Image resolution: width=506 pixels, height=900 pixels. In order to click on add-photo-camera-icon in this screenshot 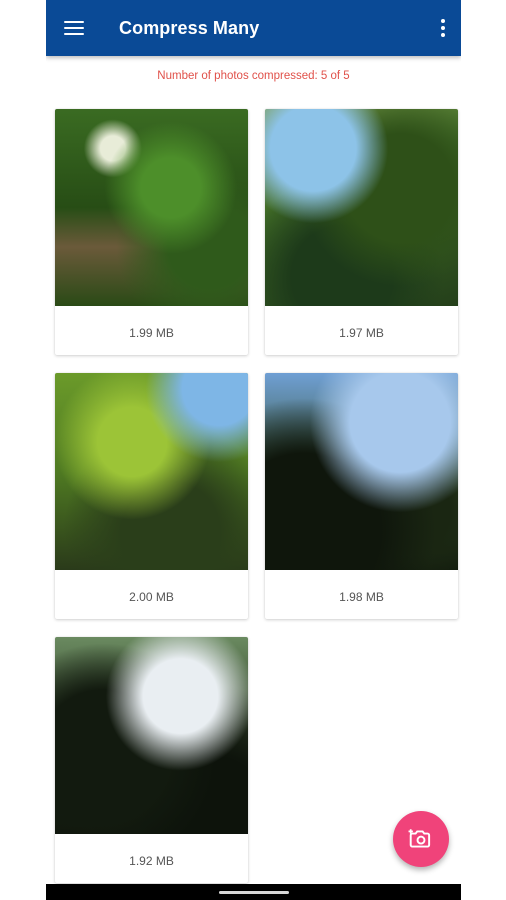, I will do `click(419, 838)`.